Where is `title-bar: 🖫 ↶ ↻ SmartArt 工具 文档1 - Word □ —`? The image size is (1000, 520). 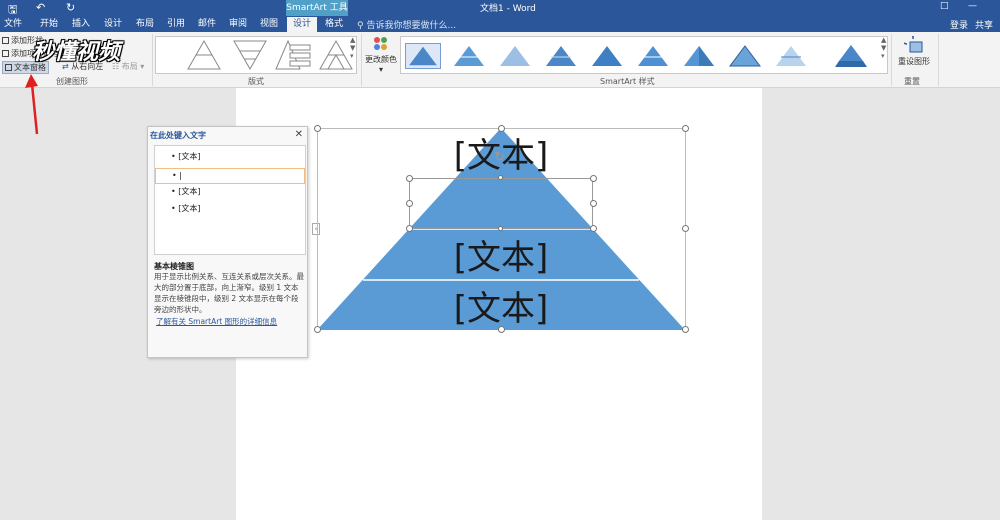
title-bar: 🖫 ↶ ↻ SmartArt 工具 文档1 - Word □ — is located at coordinates (500, 8).